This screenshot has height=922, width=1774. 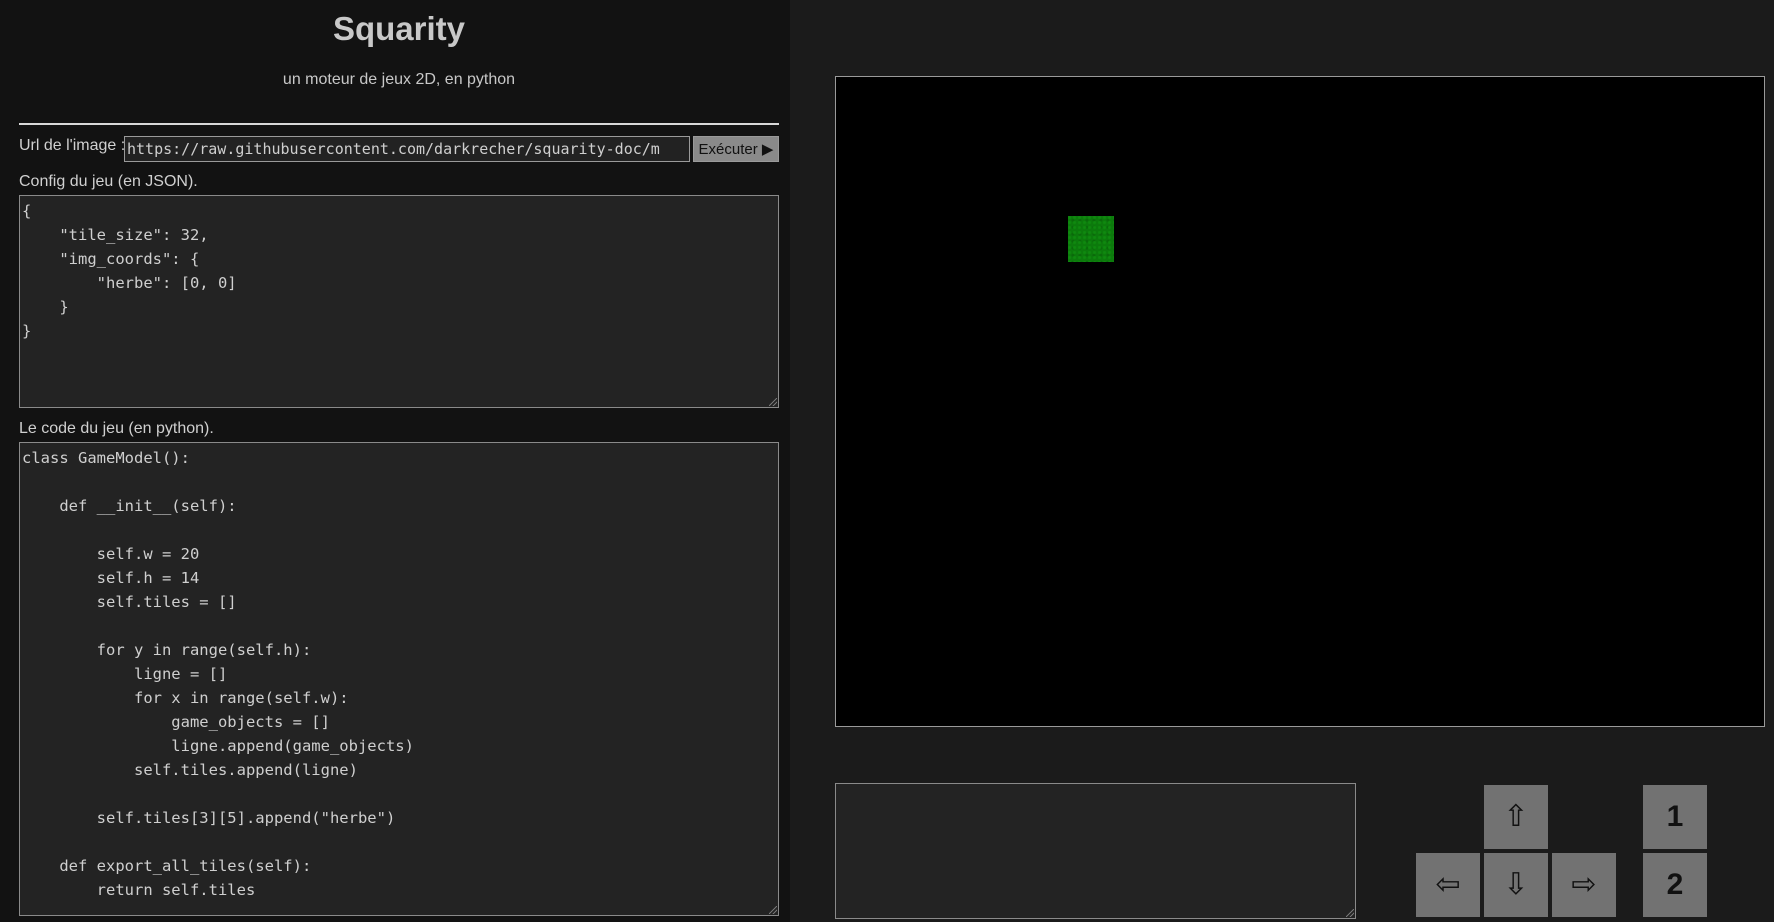 I want to click on down-arrow-button: ⇩, so click(x=1516, y=885).